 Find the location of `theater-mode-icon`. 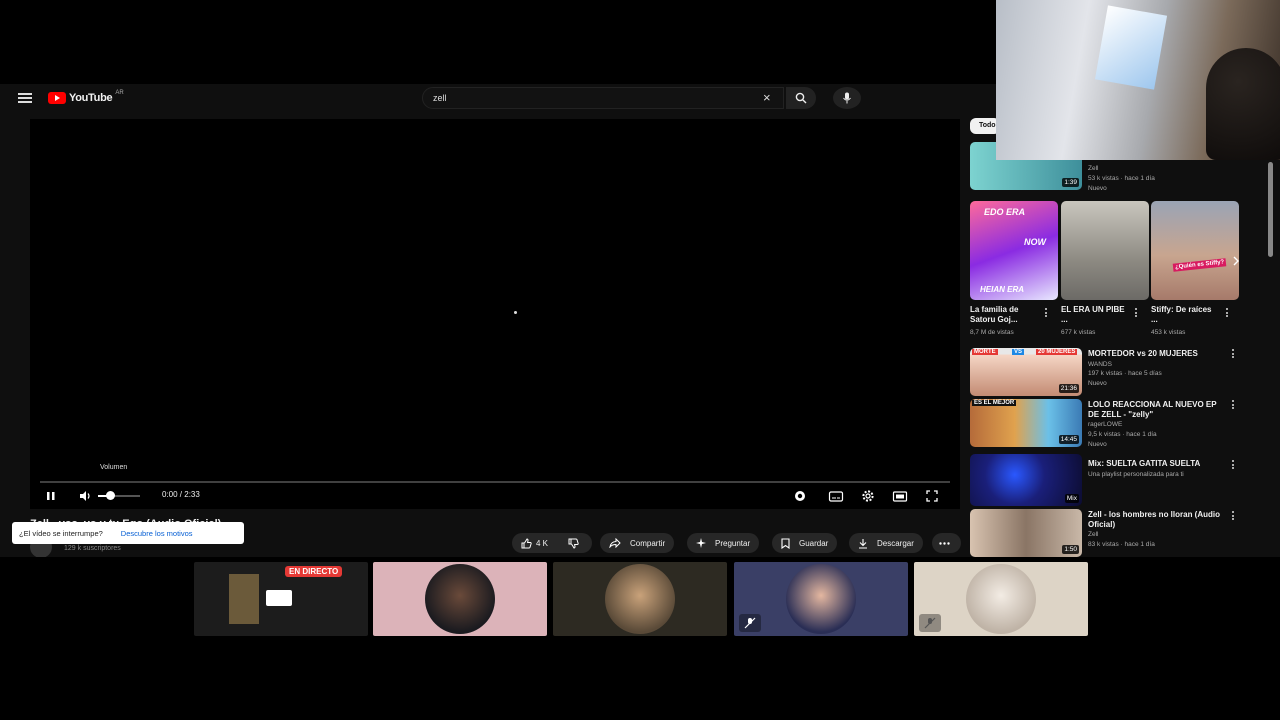

theater-mode-icon is located at coordinates (900, 496).